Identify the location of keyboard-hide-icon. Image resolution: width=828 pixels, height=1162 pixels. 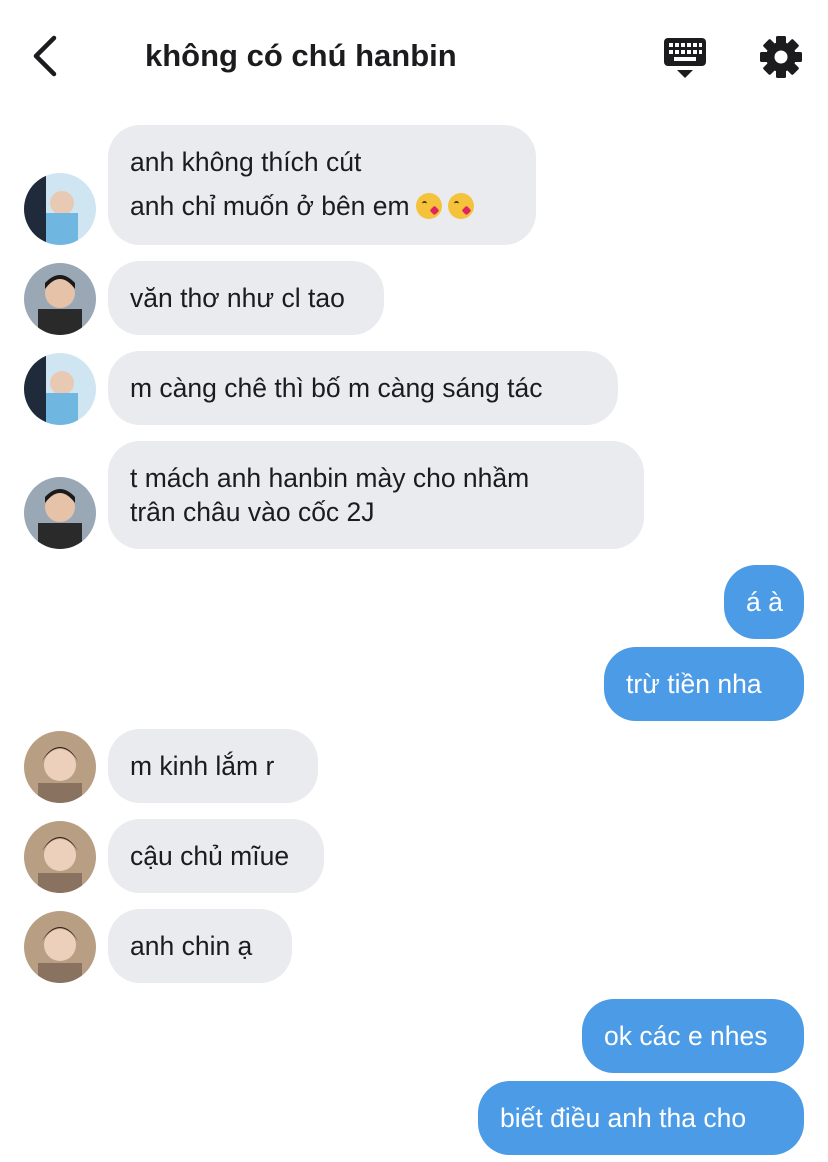
(685, 58).